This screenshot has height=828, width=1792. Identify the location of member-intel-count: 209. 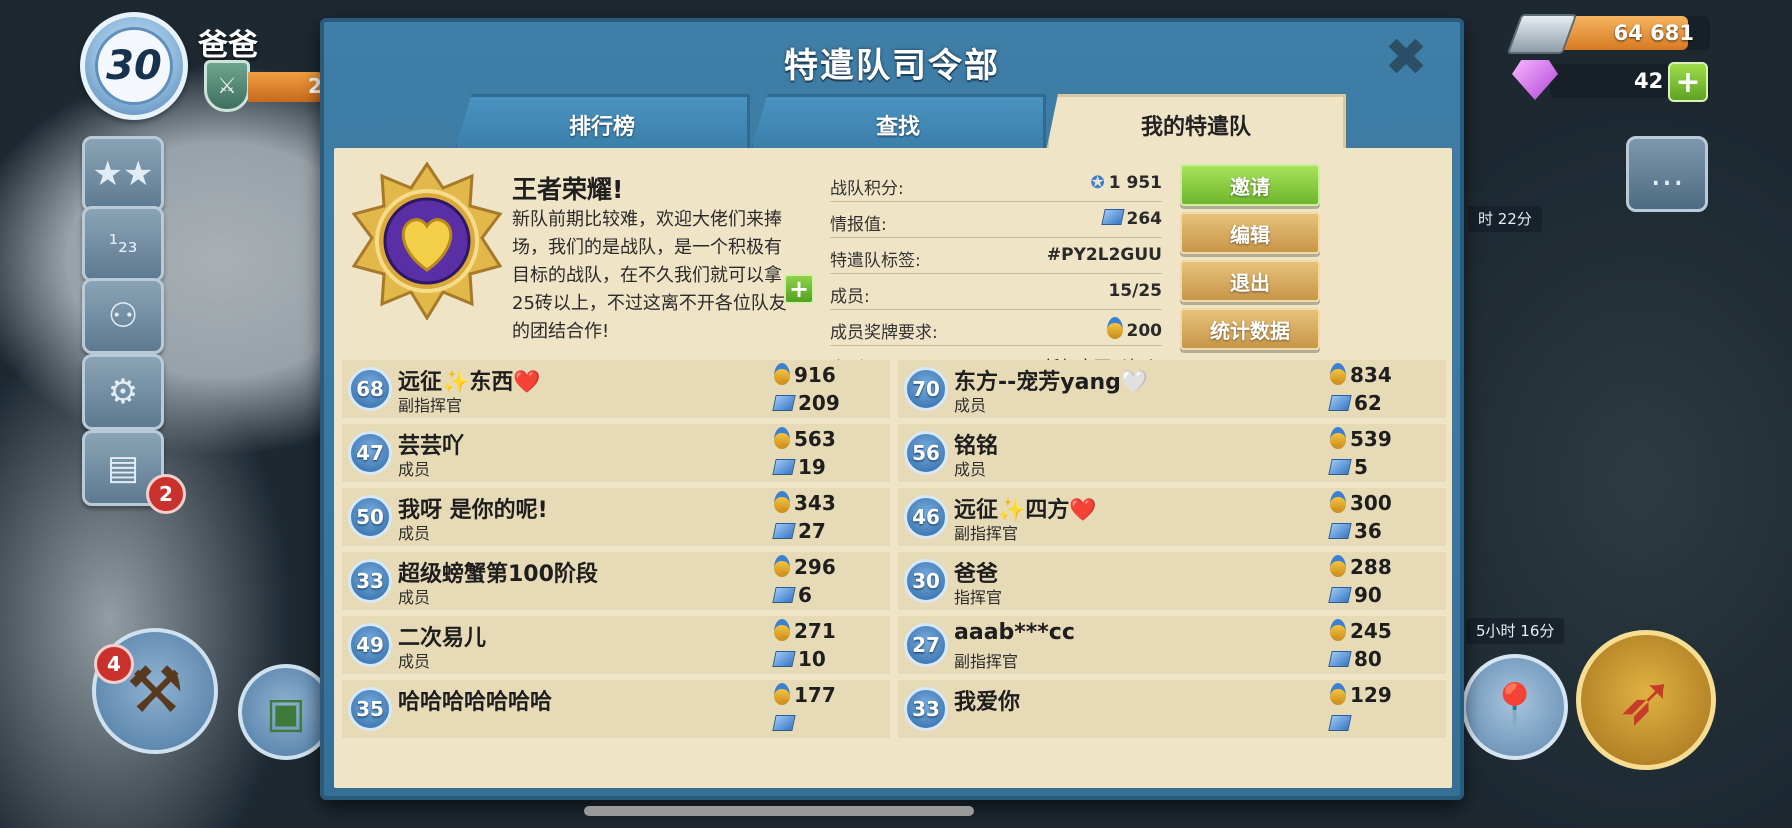
(819, 403).